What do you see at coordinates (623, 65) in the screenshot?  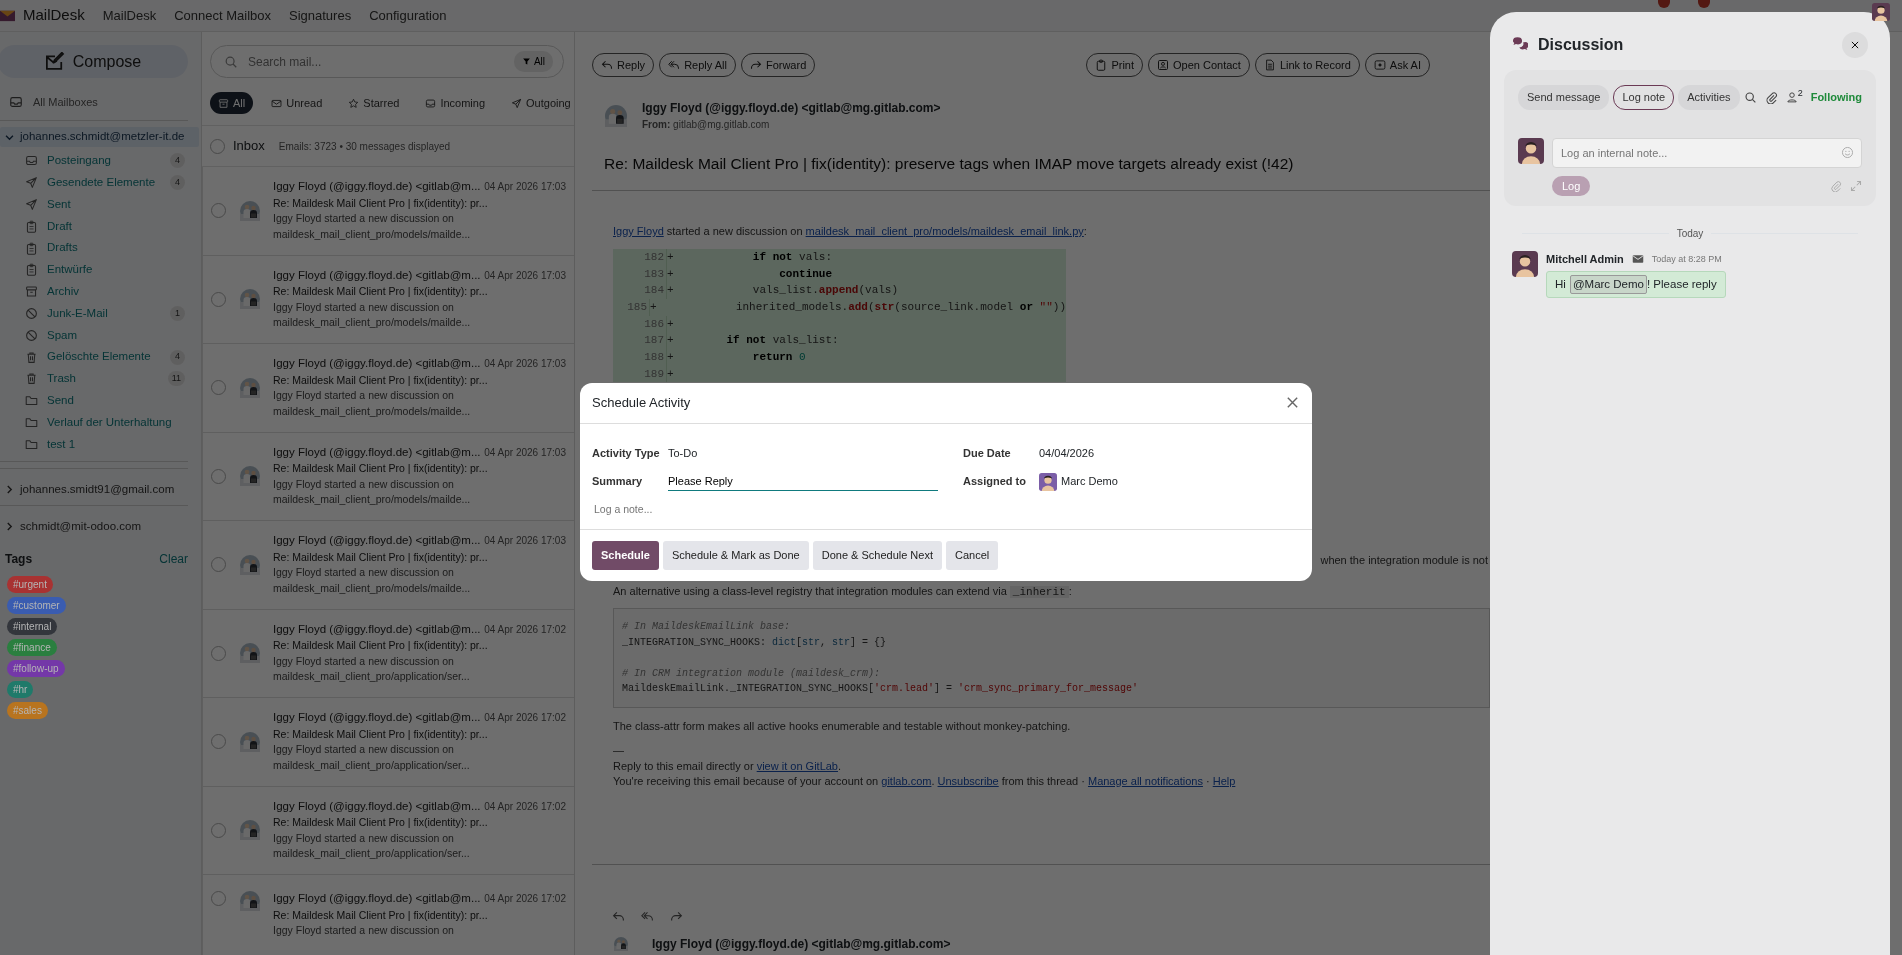 I see `toolbar-button: Reply` at bounding box center [623, 65].